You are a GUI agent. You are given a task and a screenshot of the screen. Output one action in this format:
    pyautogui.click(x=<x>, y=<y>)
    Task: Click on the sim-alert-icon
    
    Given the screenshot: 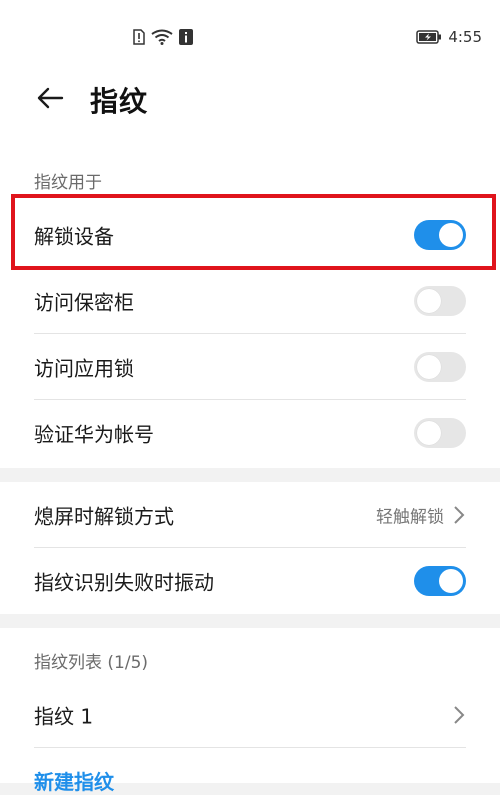 What is the action you would take?
    pyautogui.click(x=139, y=37)
    